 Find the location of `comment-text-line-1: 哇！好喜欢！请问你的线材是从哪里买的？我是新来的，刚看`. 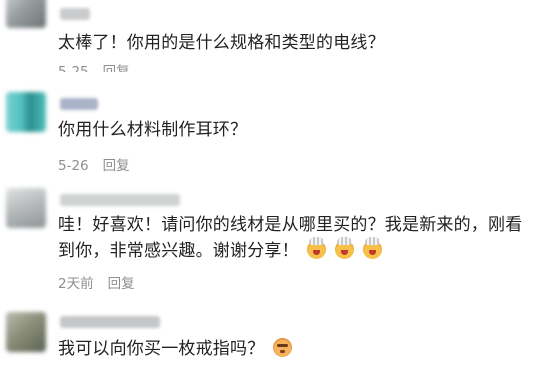

comment-text-line-1: 哇！好喜欢！请问你的线材是从哪里买的？我是新来的，刚看 is located at coordinates (290, 225).